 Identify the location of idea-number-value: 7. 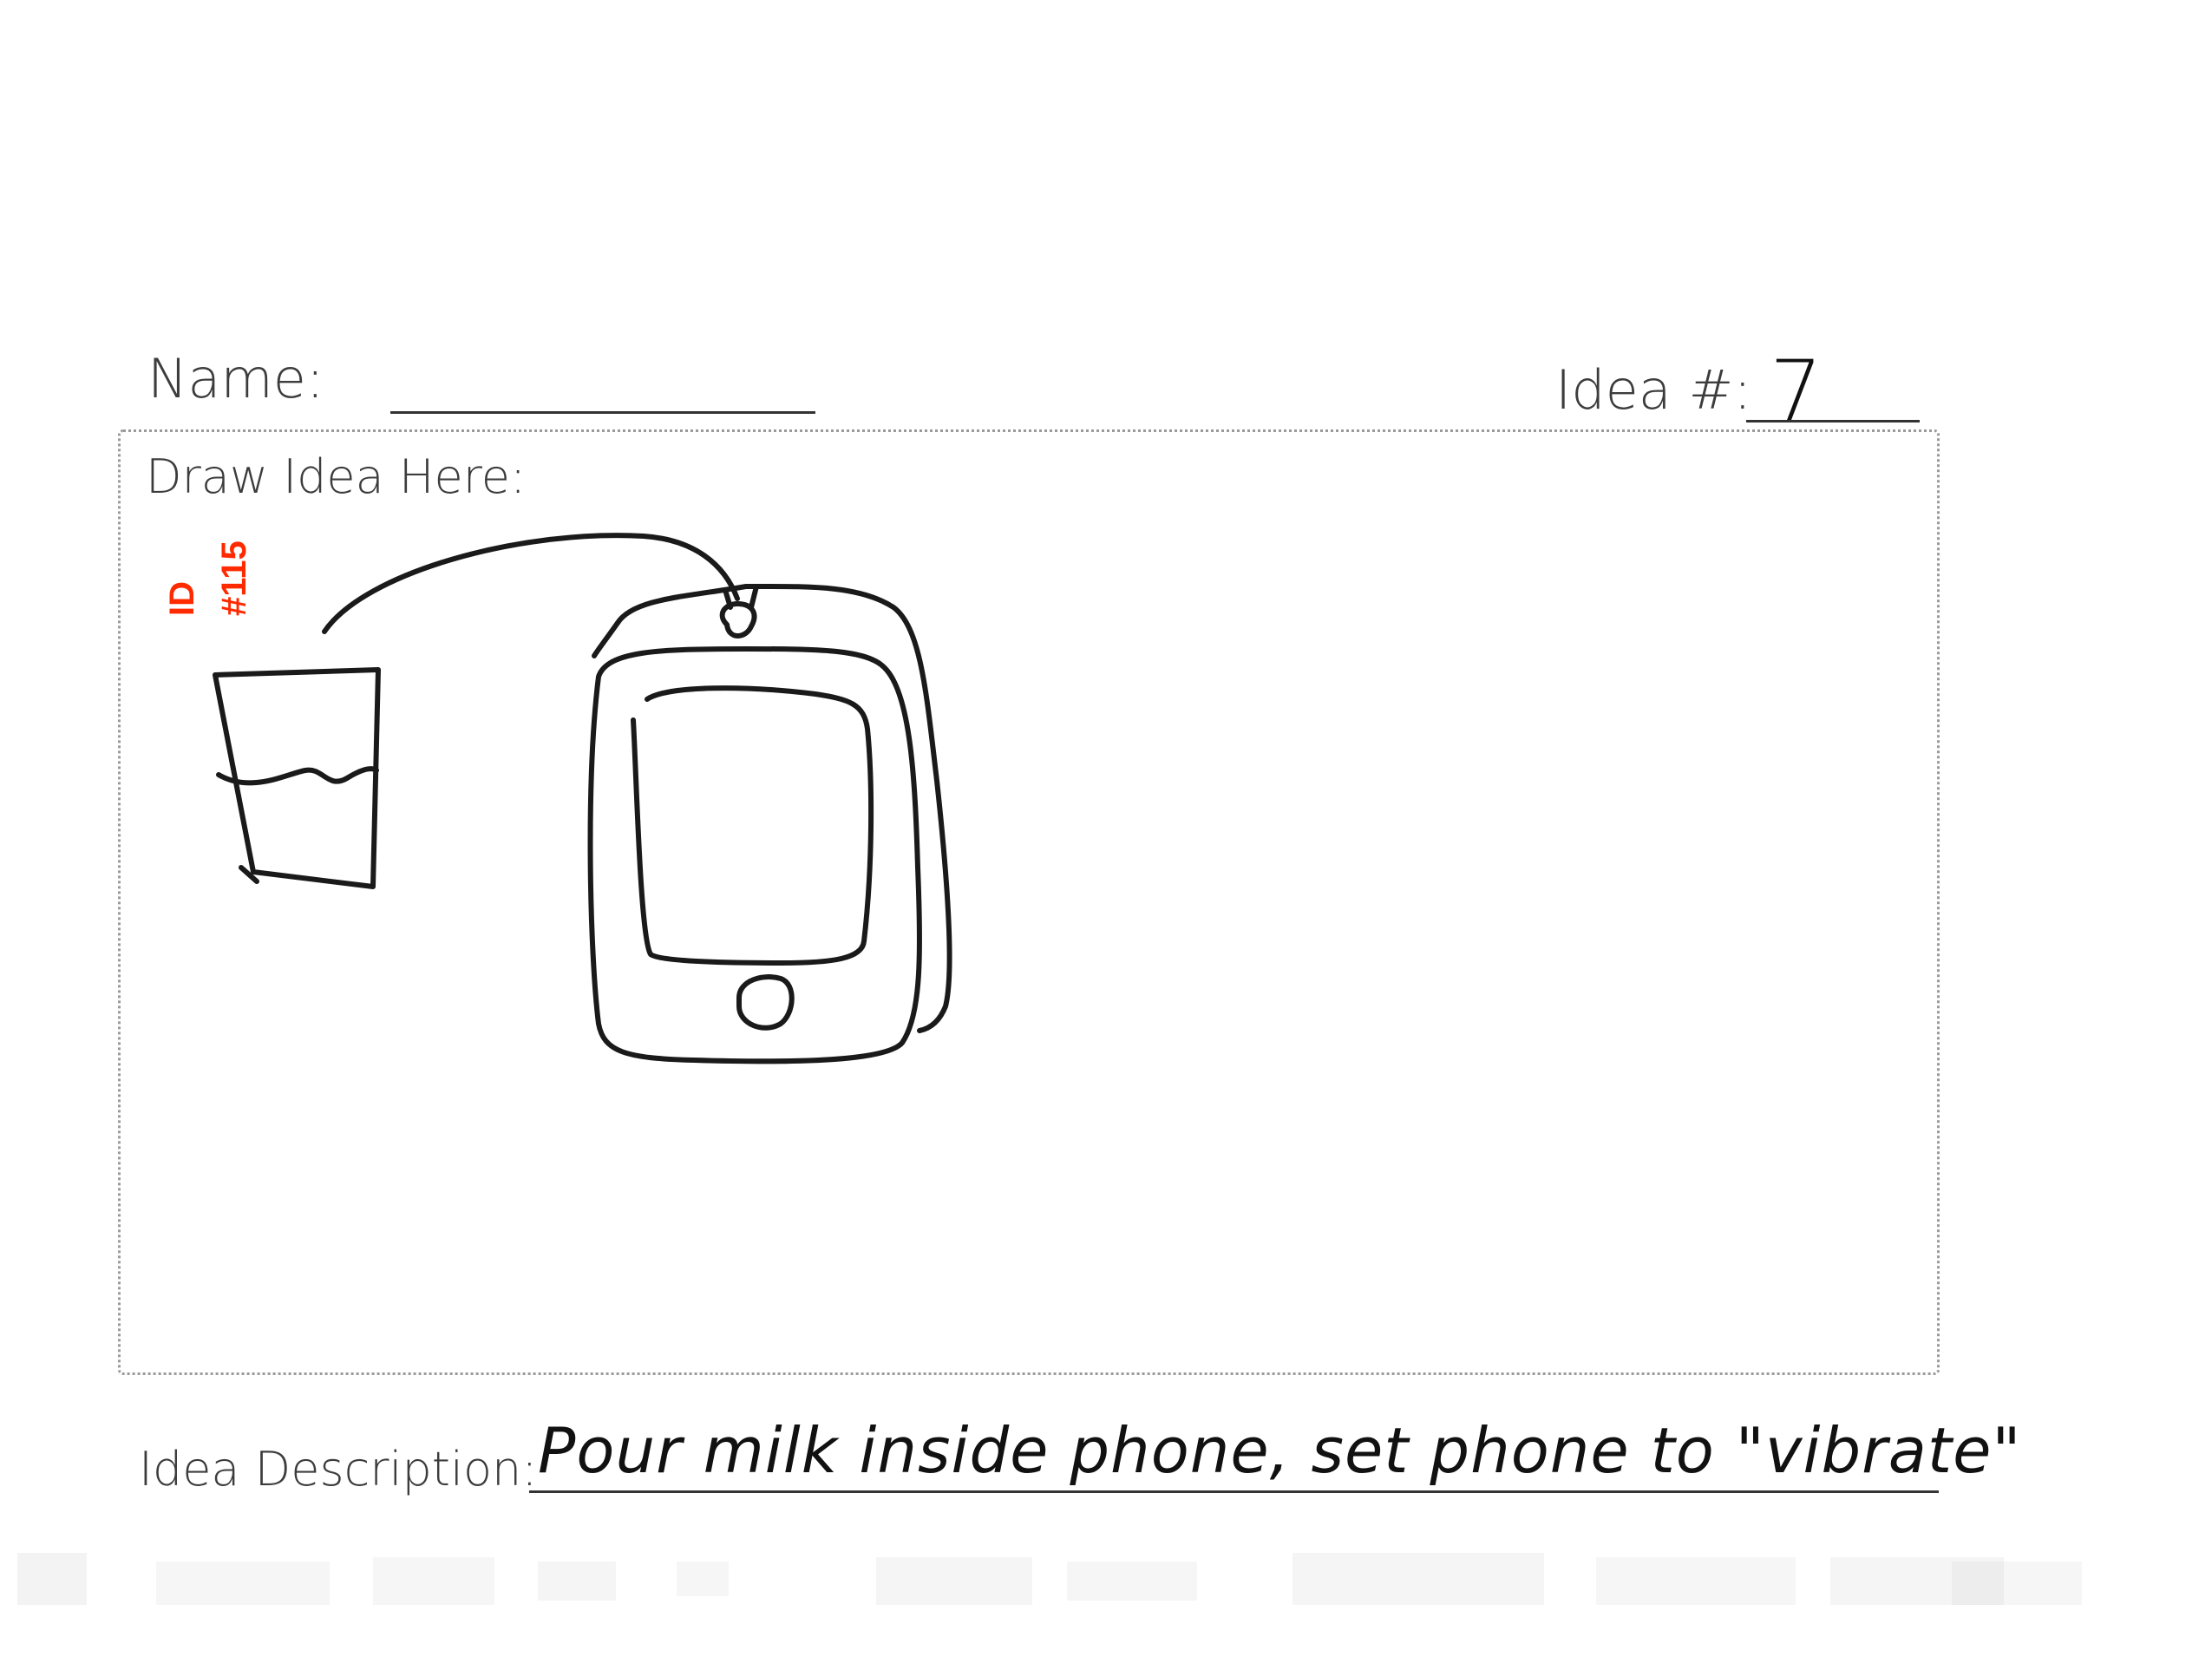
(1796, 391).